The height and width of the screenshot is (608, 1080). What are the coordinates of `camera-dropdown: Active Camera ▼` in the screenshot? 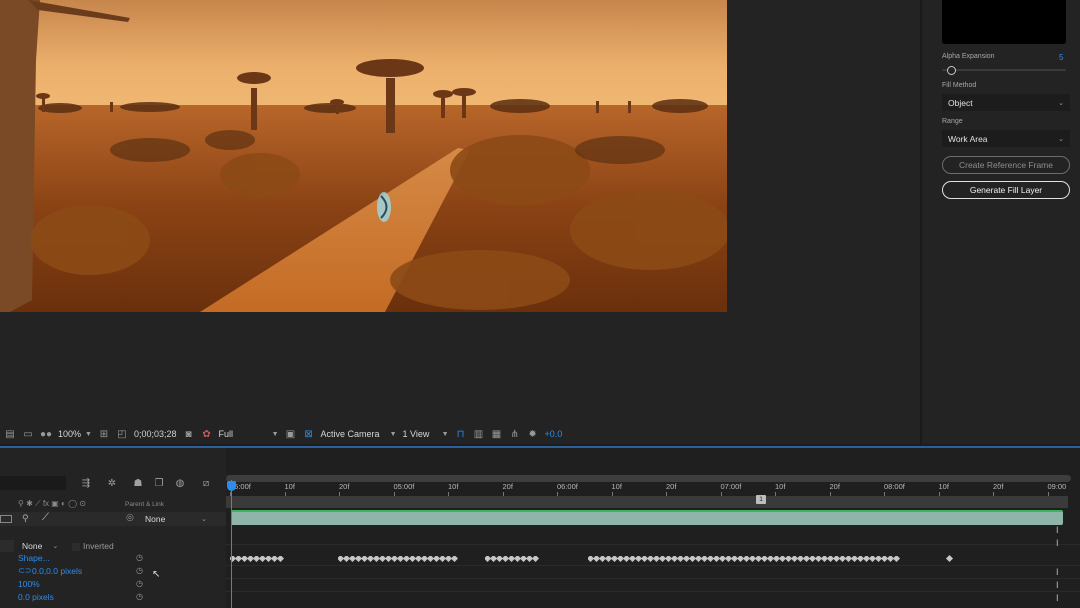 It's located at (359, 434).